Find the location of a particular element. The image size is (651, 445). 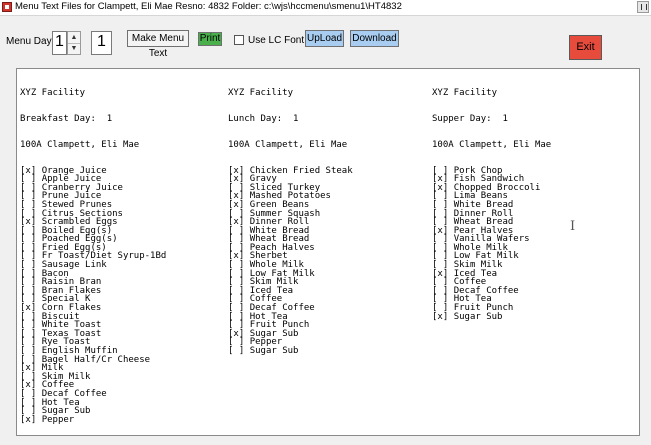

app-icon is located at coordinates (7, 7).